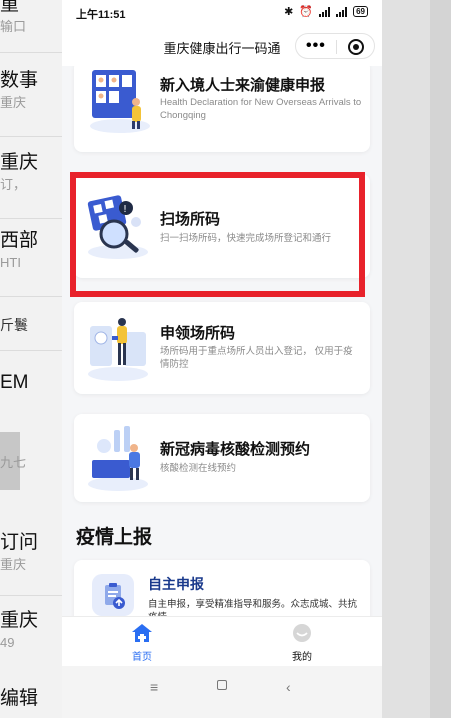 The height and width of the screenshot is (718, 451). Describe the element at coordinates (142, 643) in the screenshot. I see `tab-home: 首页` at that location.